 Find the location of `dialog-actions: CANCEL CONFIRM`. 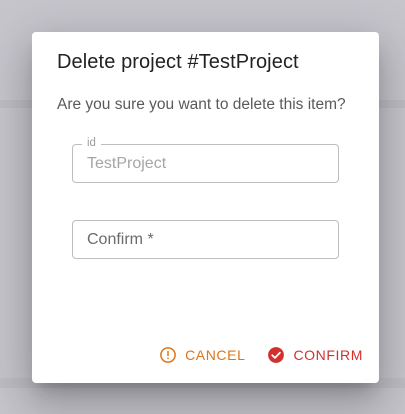

dialog-actions: CANCEL CONFIRM is located at coordinates (261, 355).